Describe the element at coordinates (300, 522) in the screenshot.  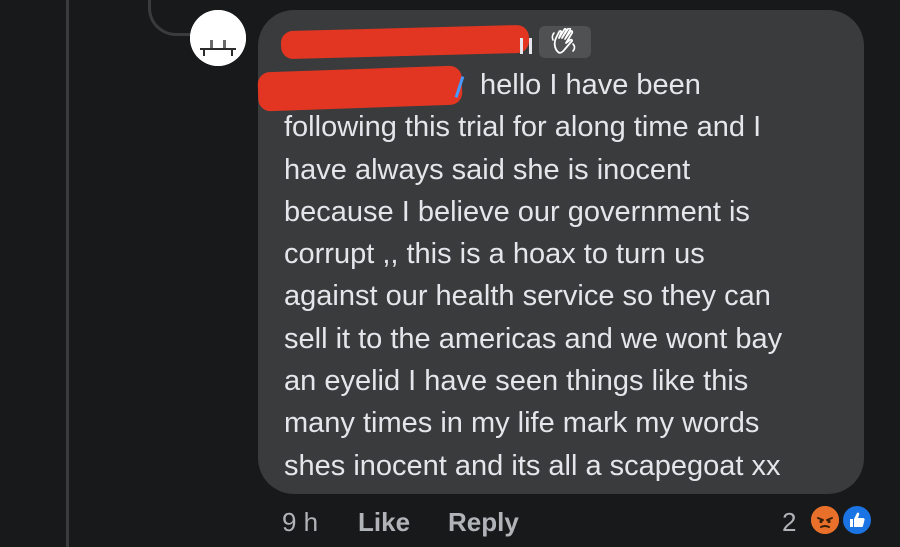
I see `comment-timestamp: 9 h` at that location.